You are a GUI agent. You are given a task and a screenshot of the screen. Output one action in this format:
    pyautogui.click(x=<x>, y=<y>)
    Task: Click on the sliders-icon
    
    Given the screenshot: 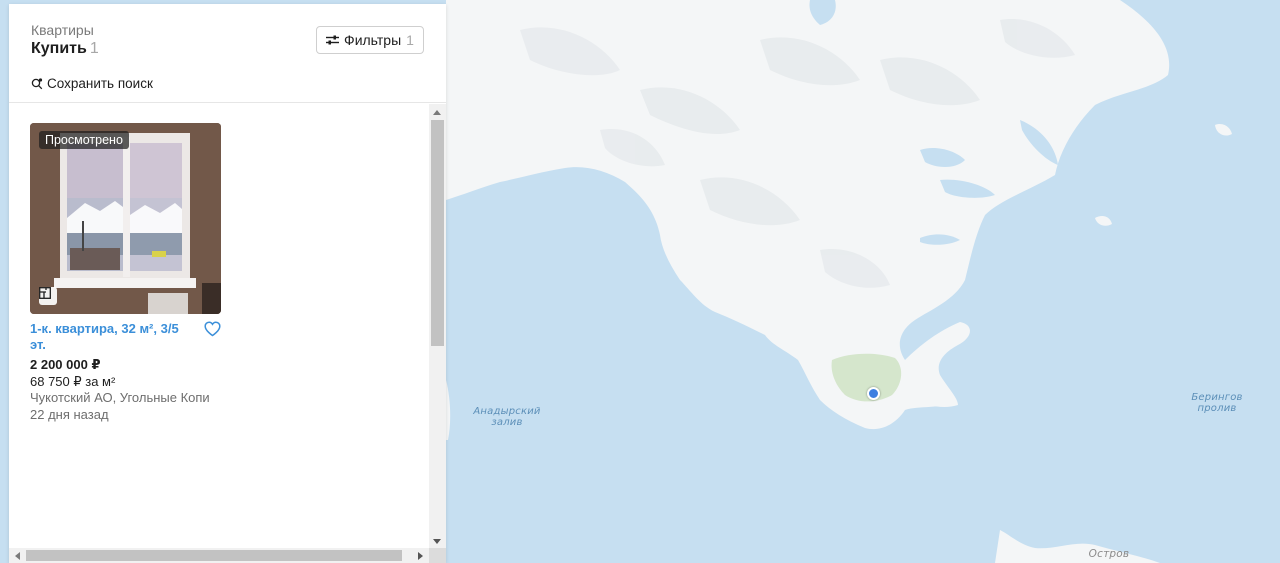 What is the action you would take?
    pyautogui.click(x=333, y=40)
    